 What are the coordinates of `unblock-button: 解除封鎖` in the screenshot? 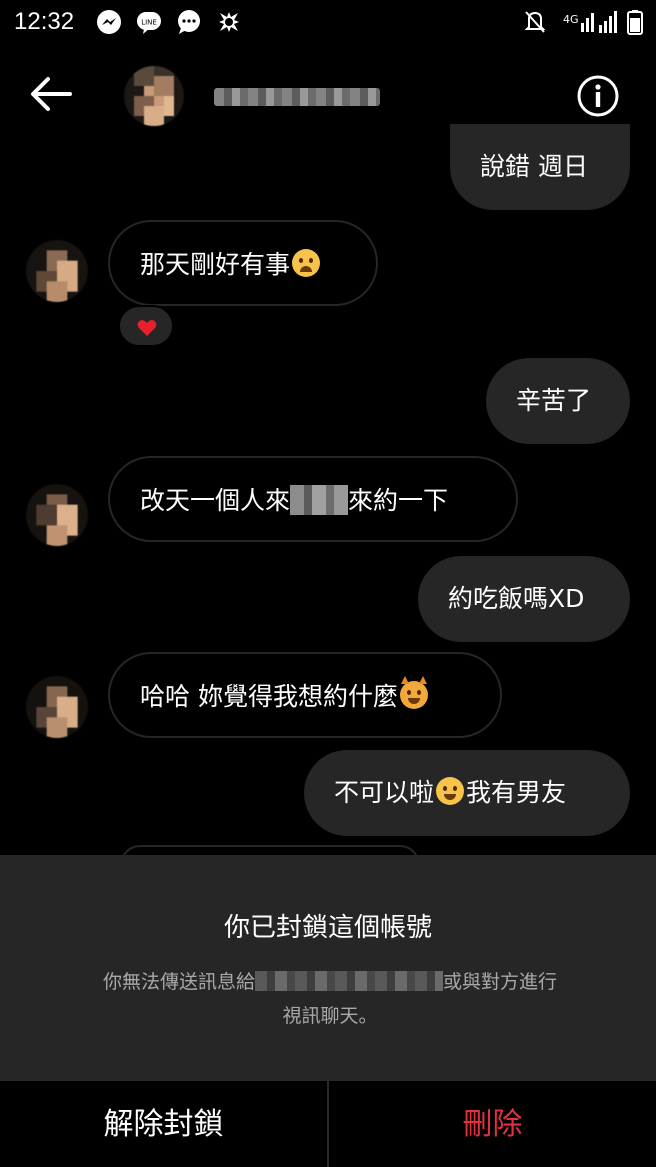 It's located at (163, 1124).